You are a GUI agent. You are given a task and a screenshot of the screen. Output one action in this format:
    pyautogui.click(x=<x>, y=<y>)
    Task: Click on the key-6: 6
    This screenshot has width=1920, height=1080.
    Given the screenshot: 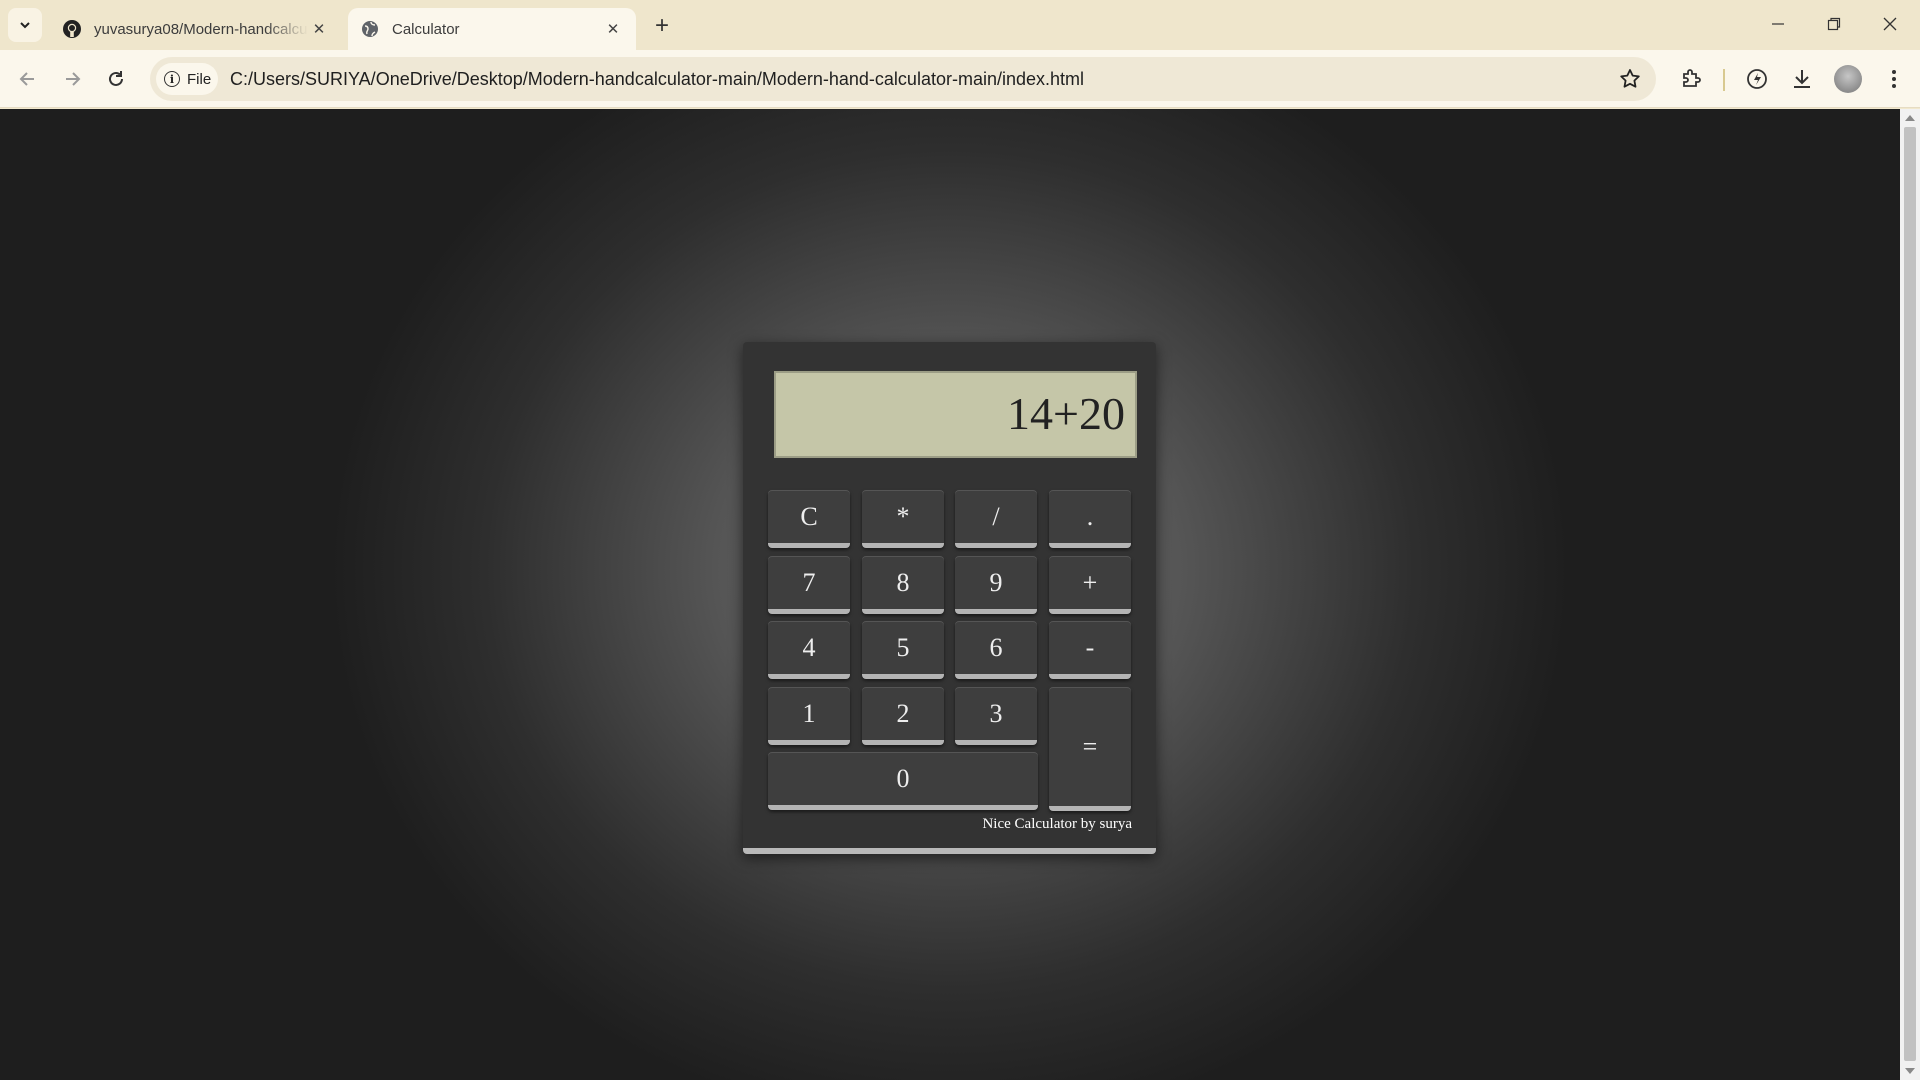 What is the action you would take?
    pyautogui.click(x=996, y=650)
    